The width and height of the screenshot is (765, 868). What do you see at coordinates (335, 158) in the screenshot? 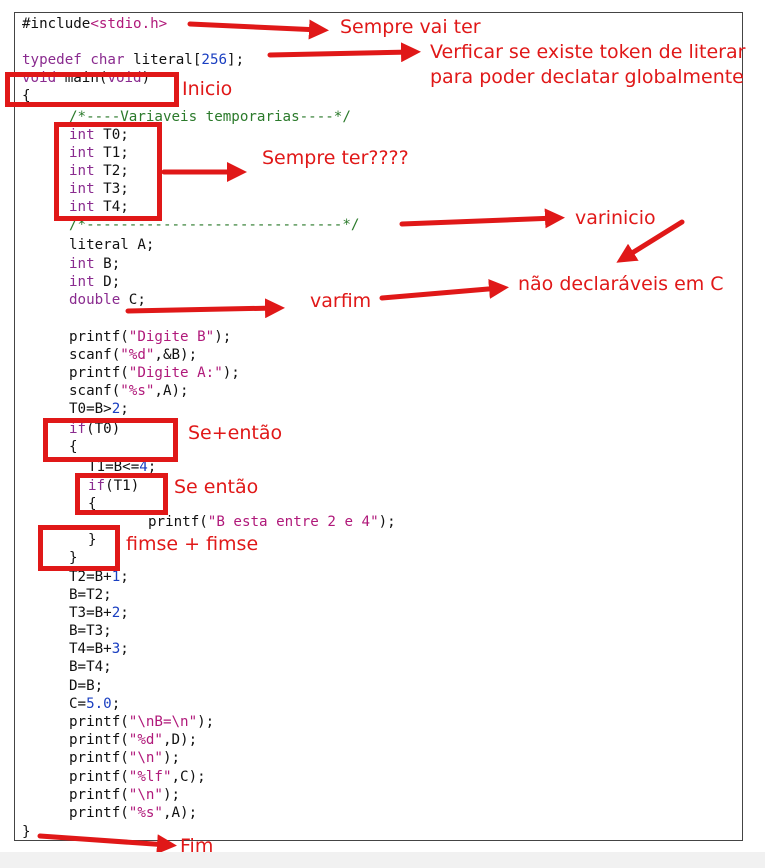
I see `annotation-sempre-ter: Sempre ter????` at bounding box center [335, 158].